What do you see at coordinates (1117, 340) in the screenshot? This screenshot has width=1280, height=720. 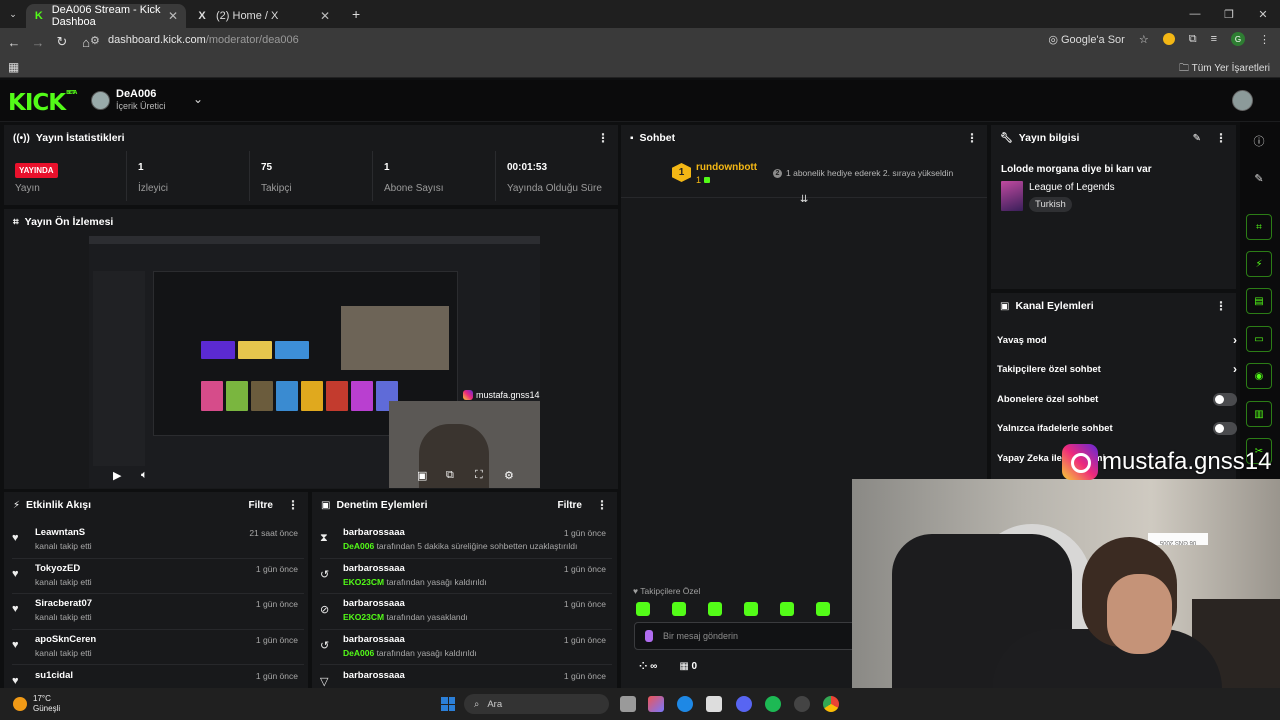 I see `slow-mode-row: Yavaş mod ›` at bounding box center [1117, 340].